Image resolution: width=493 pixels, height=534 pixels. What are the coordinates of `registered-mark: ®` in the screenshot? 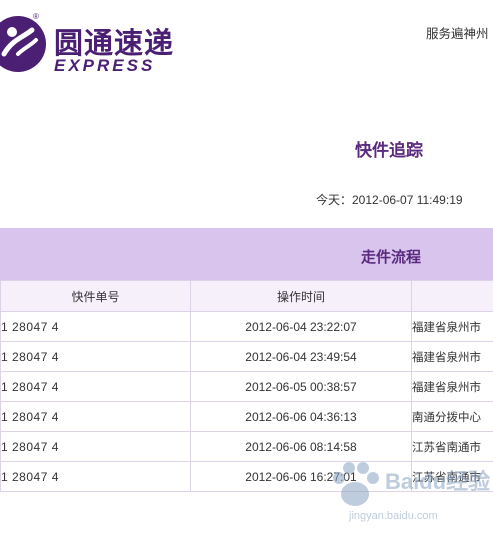 It's located at (36, 16).